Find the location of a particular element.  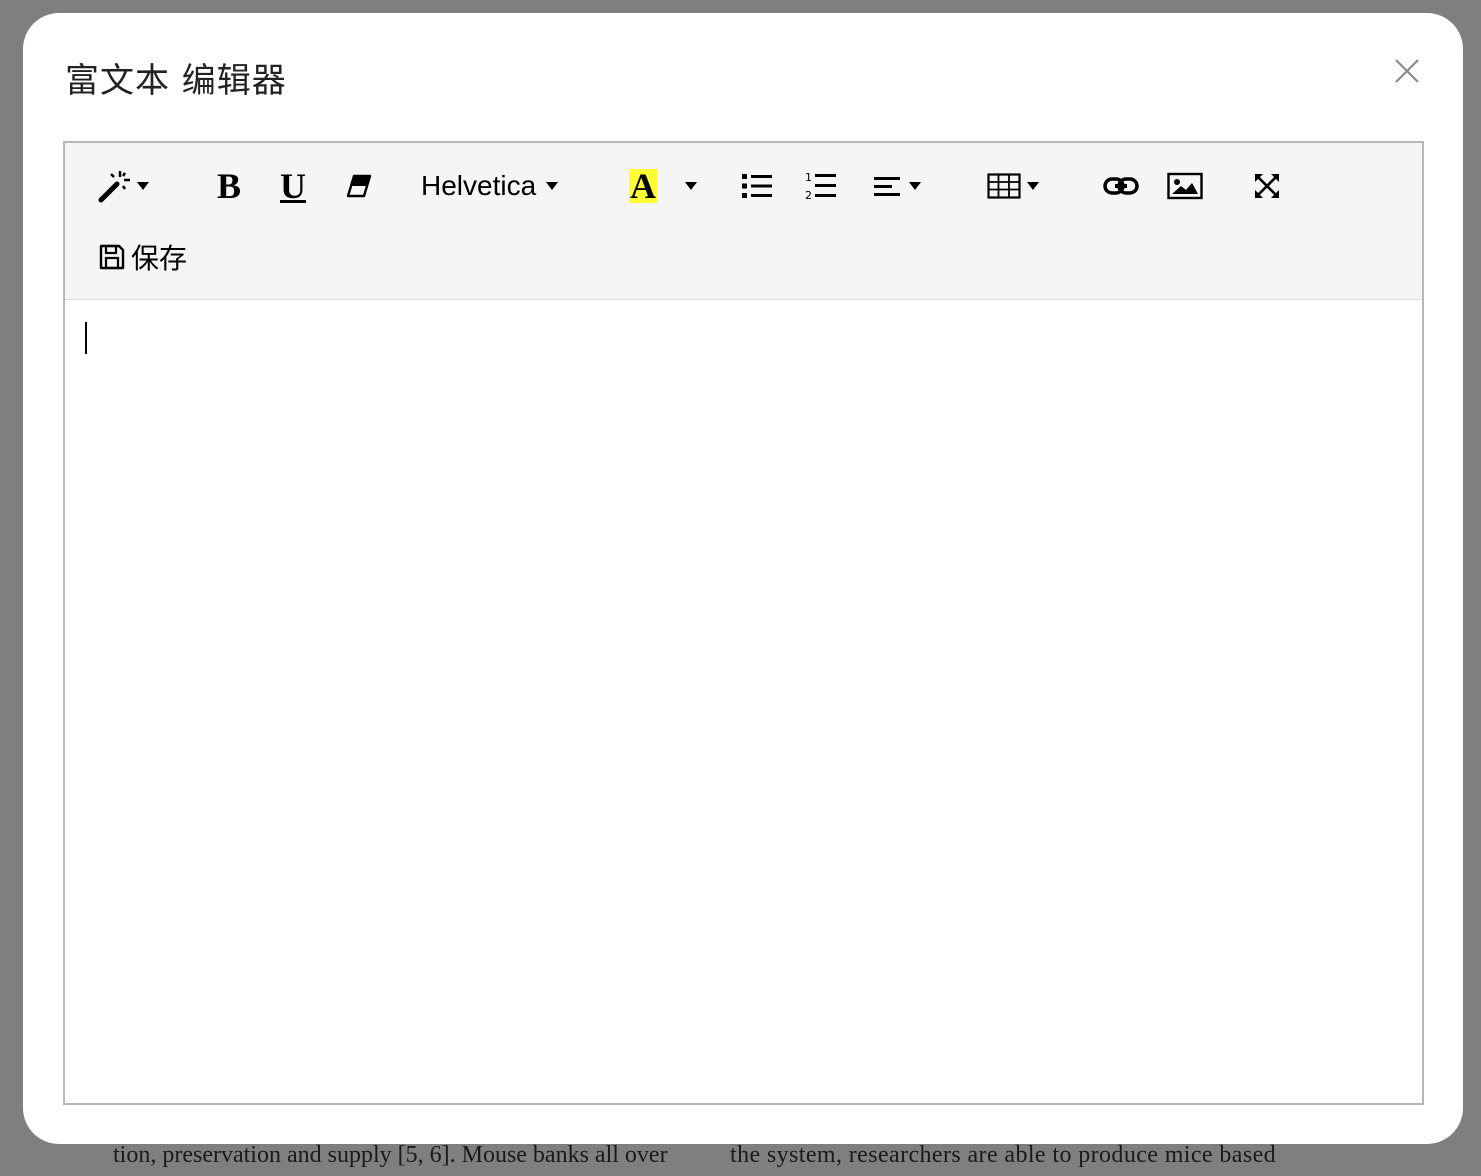

link-icon is located at coordinates (1121, 186).